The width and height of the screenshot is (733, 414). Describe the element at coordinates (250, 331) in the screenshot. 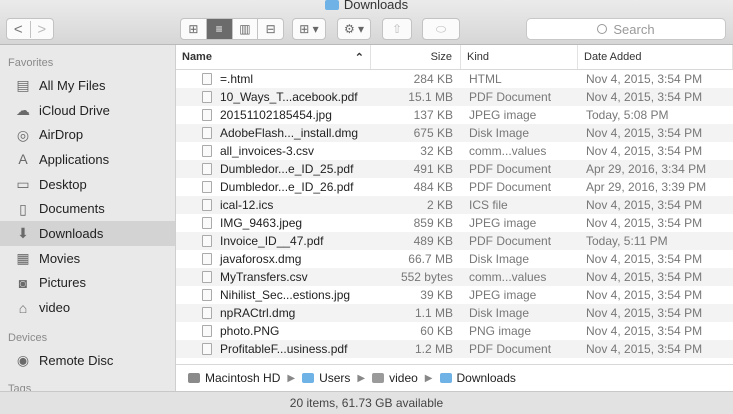

I see `file-name: photo.PNG` at that location.